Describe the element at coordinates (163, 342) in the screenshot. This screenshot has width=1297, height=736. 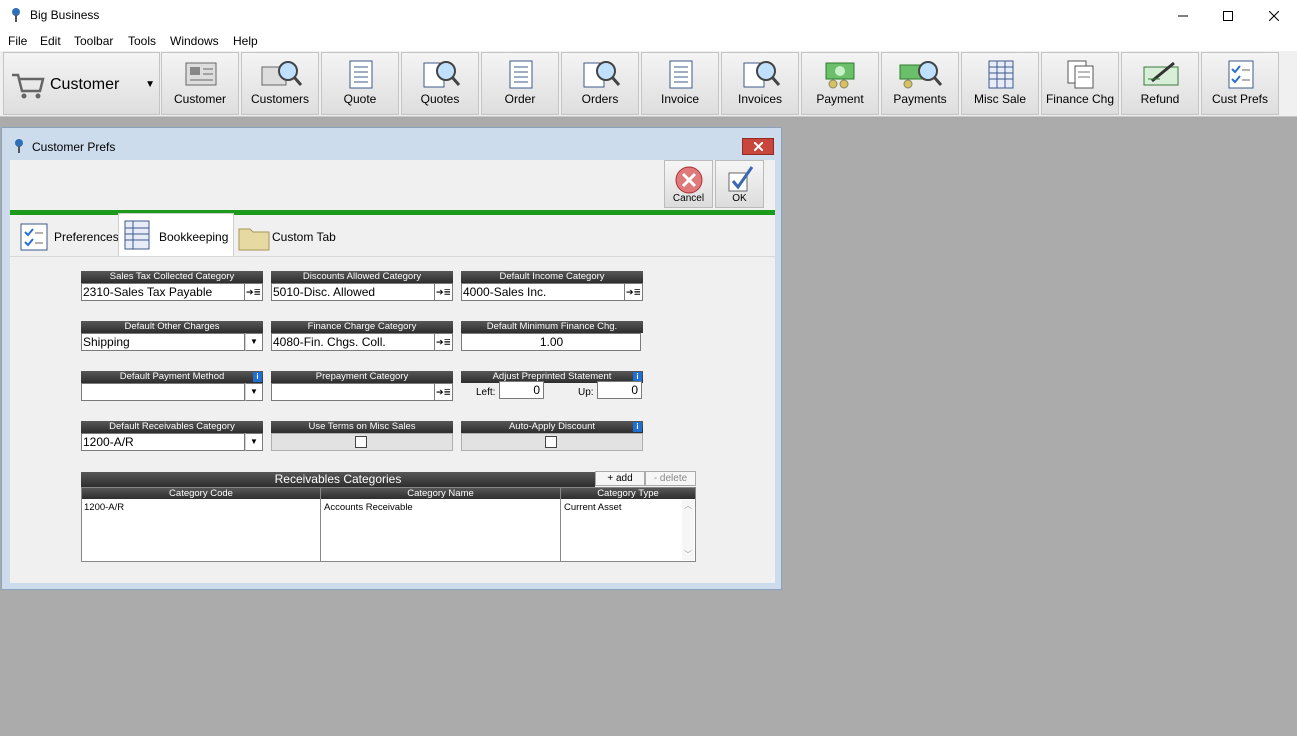
I see `other-charges-field: Shipping` at that location.